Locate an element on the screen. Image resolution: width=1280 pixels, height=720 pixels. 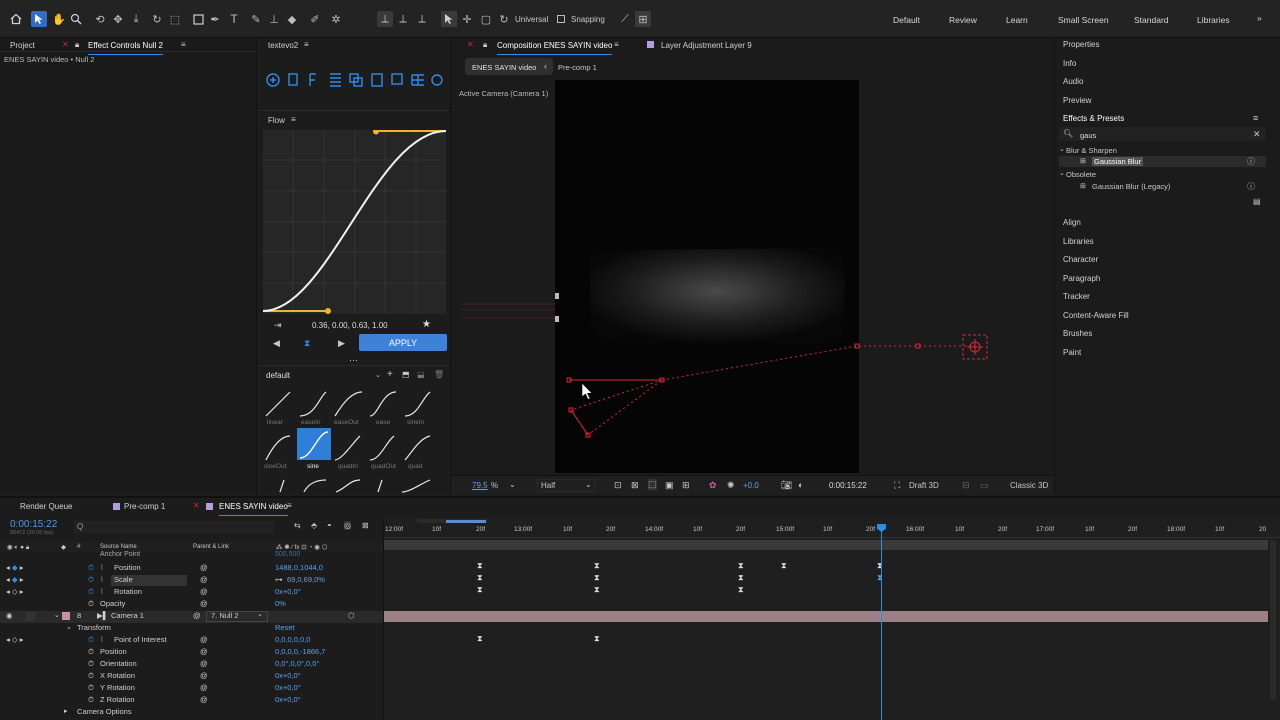
work-area-fill is located at coordinates (466, 521).